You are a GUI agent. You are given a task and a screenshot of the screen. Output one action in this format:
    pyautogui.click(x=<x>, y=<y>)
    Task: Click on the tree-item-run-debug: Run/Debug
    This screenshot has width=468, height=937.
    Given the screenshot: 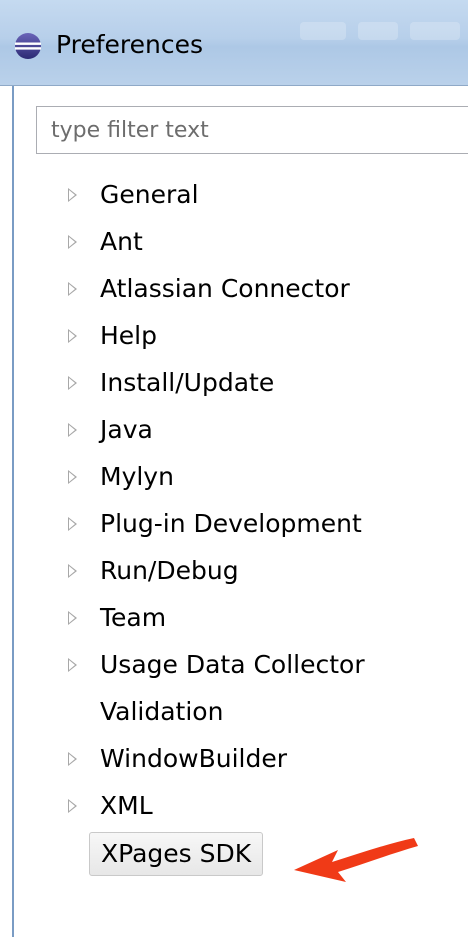 What is the action you would take?
    pyautogui.click(x=234, y=571)
    